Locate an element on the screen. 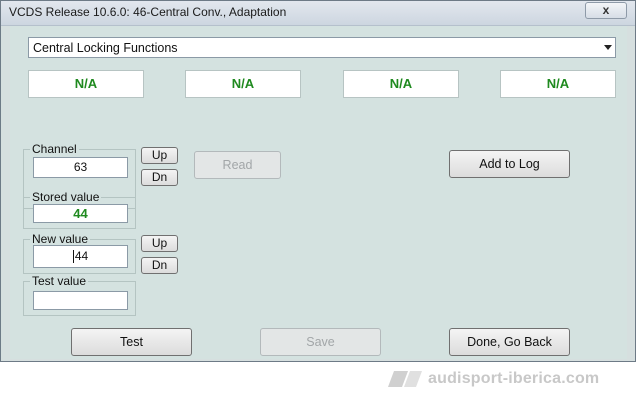  close-button: x is located at coordinates (606, 10).